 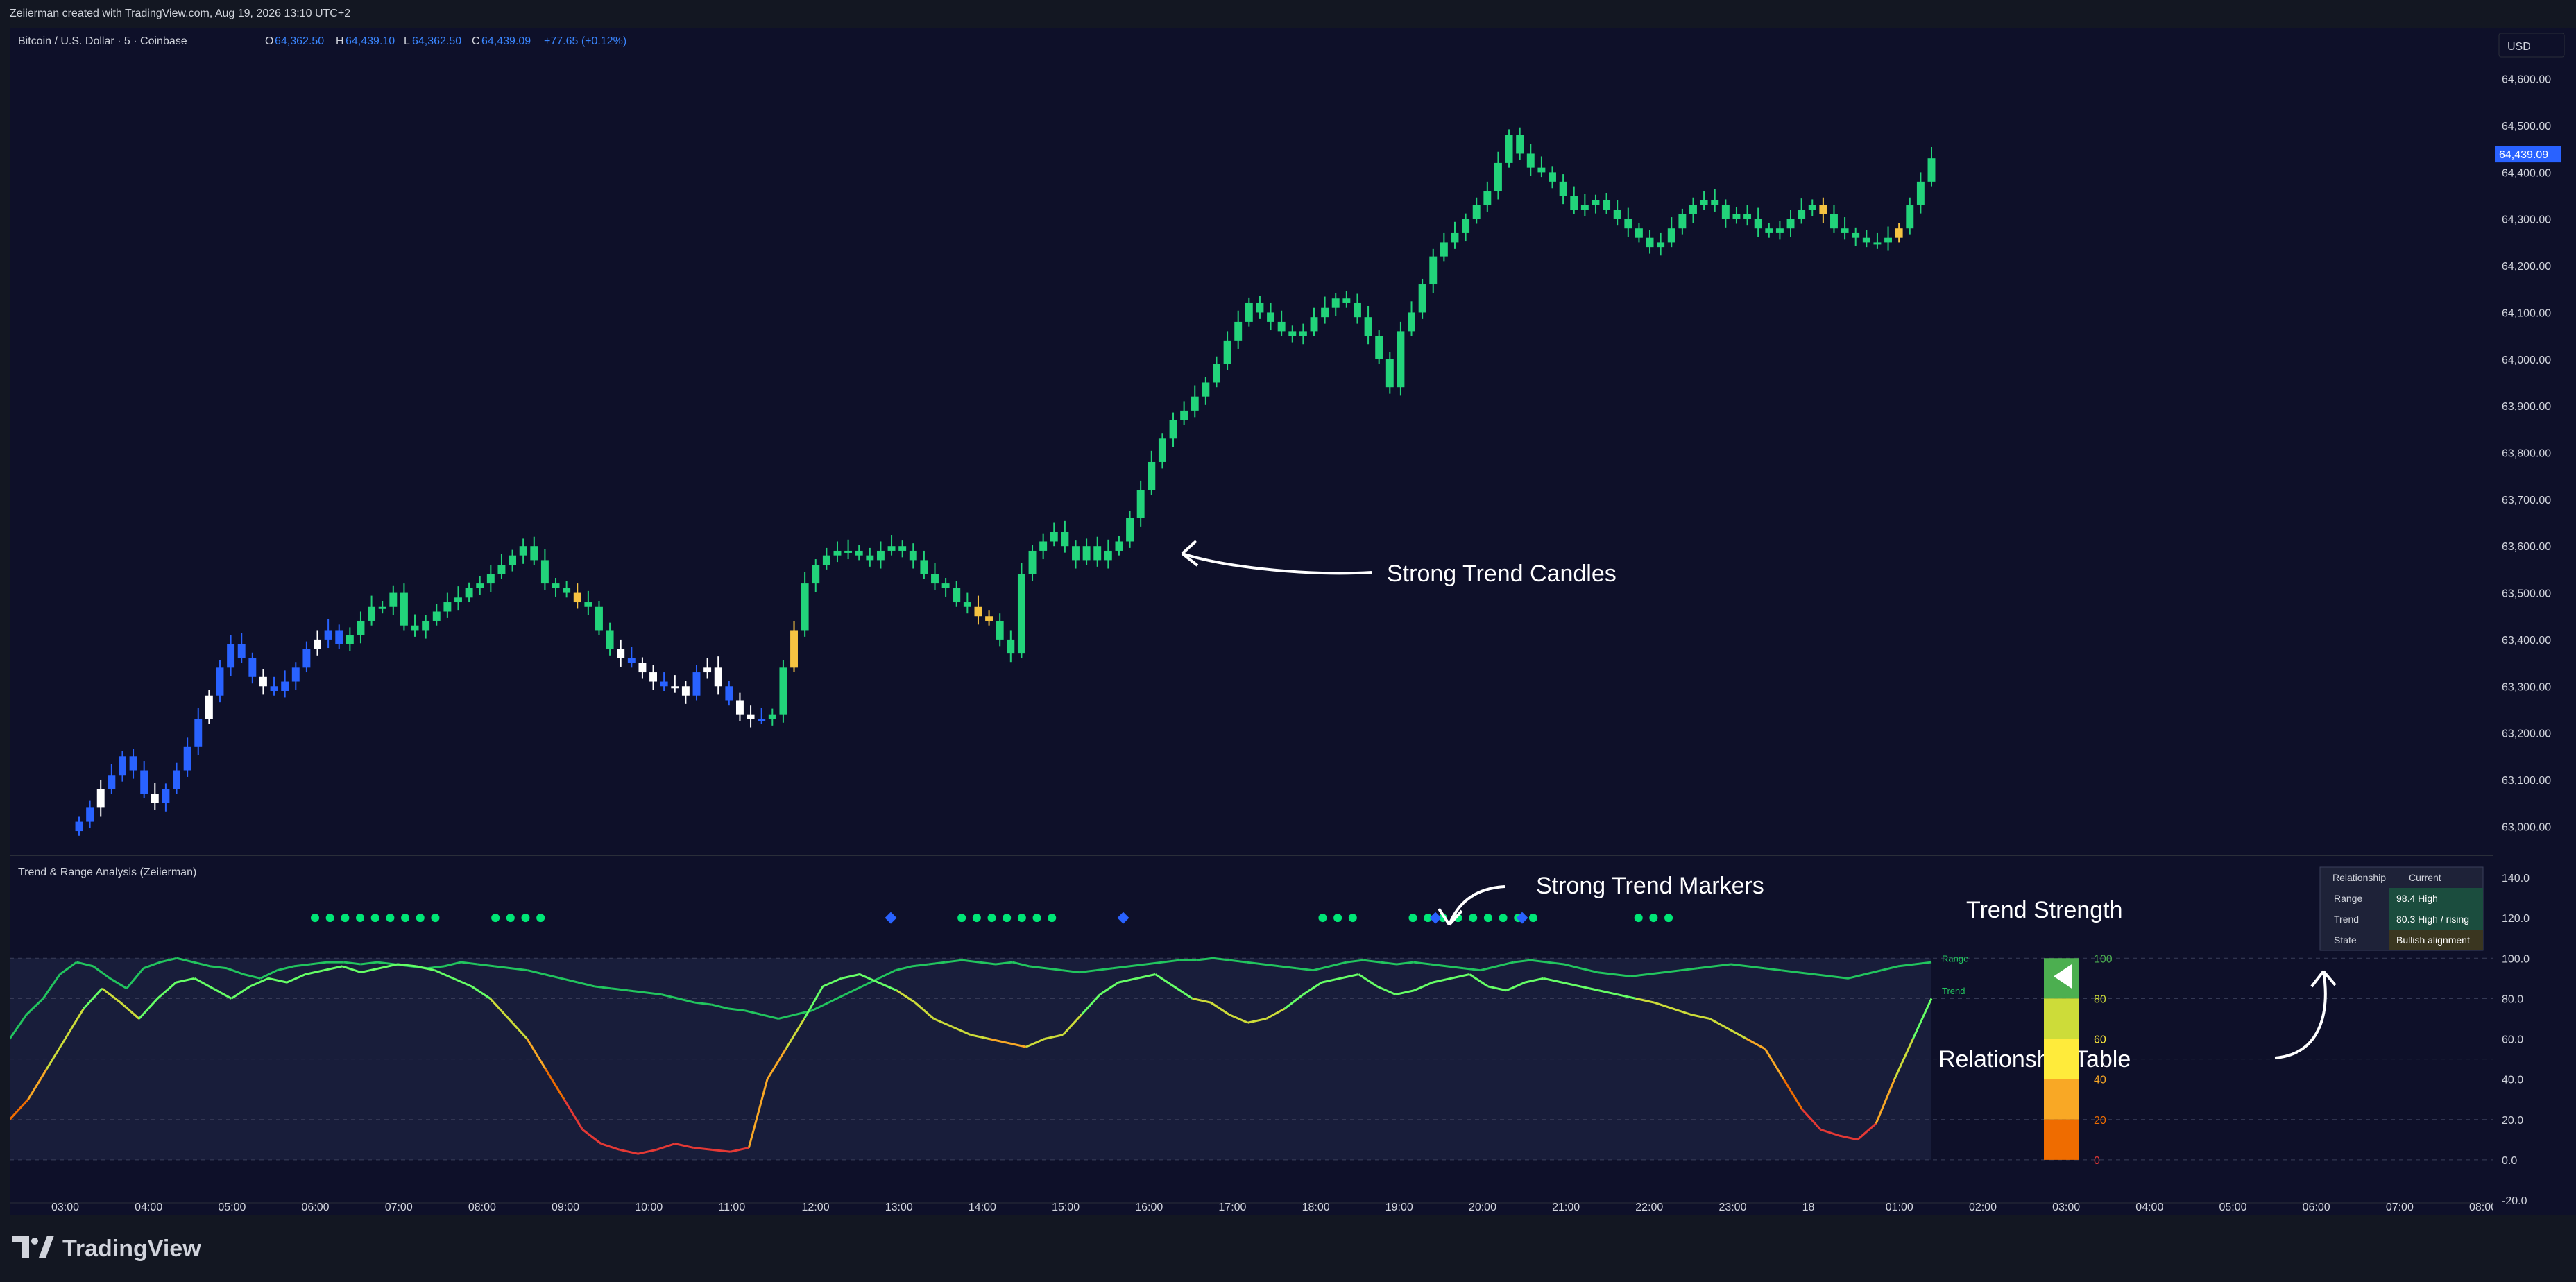 What do you see at coordinates (102, 41) in the screenshot?
I see `symbol-title: Bitcoin / U.S. Dollar · 5 · Coinbase` at bounding box center [102, 41].